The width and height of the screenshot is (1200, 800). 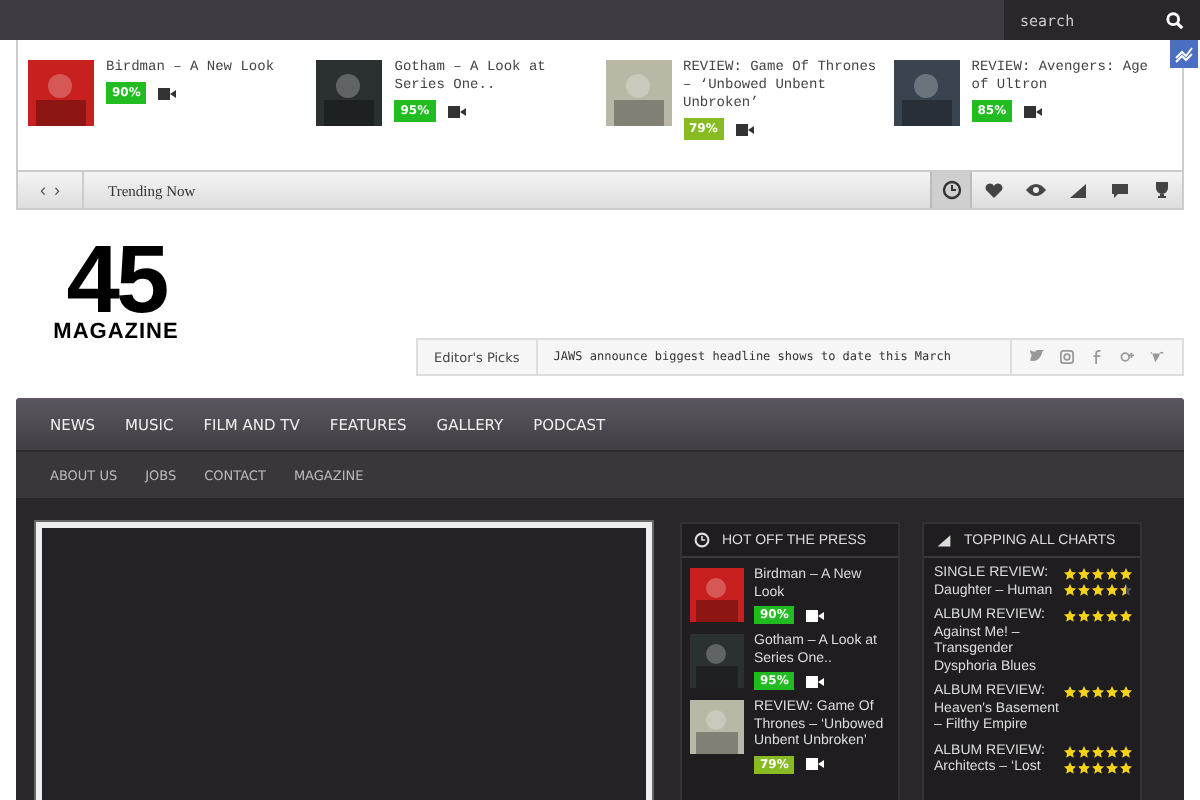 I want to click on instagram-icon, so click(x=1067, y=357).